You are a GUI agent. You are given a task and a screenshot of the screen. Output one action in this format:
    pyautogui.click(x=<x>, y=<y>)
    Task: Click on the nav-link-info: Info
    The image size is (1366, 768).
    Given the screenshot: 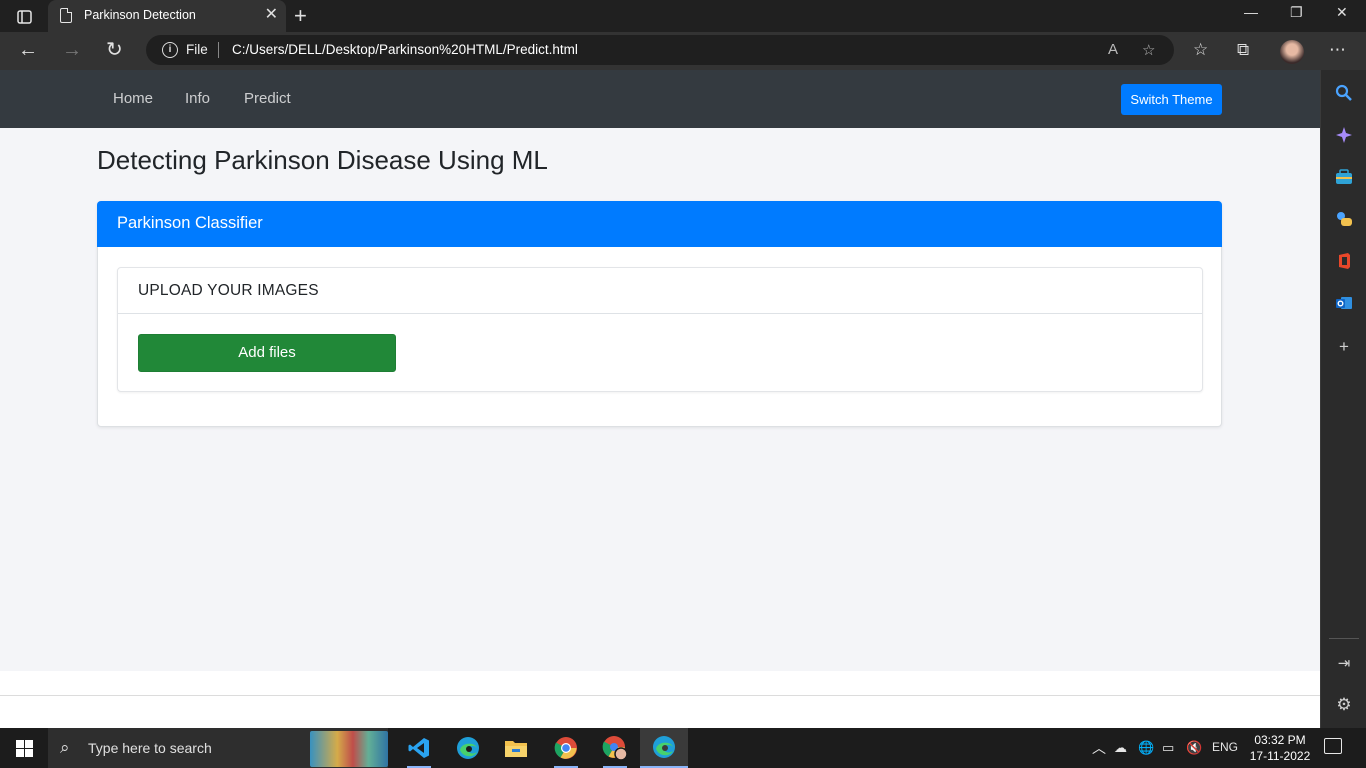 What is the action you would take?
    pyautogui.click(x=197, y=98)
    